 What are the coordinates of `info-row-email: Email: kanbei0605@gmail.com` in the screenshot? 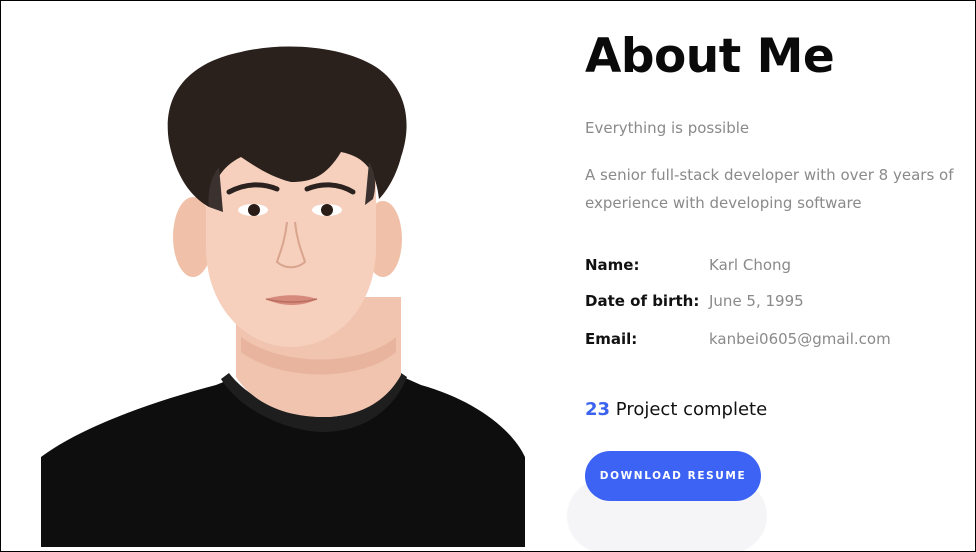 It's located at (780, 342).